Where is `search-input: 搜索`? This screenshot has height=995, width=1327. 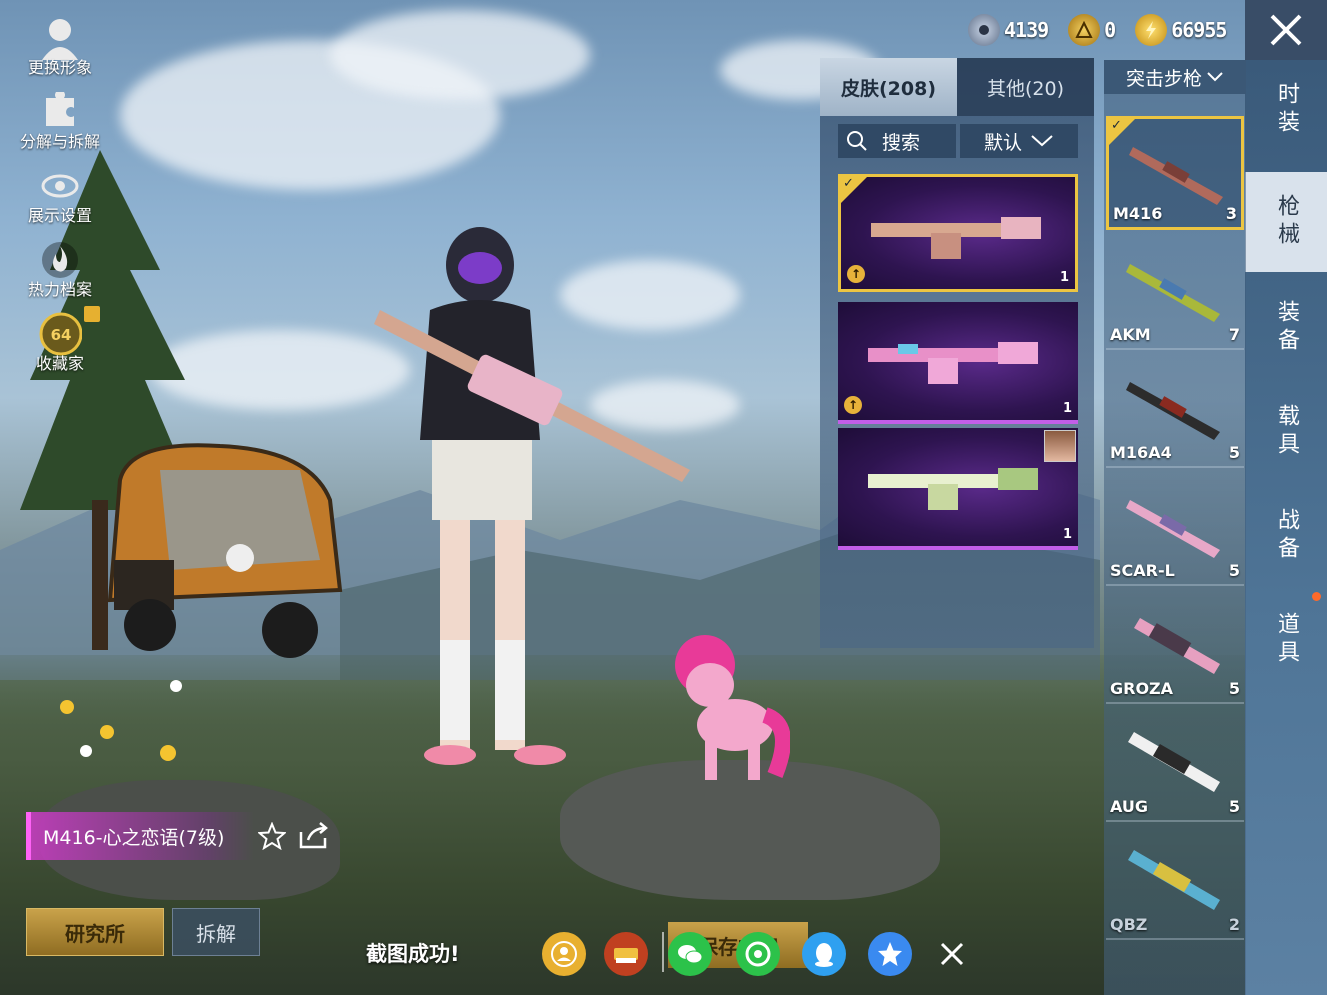 search-input: 搜索 is located at coordinates (897, 141).